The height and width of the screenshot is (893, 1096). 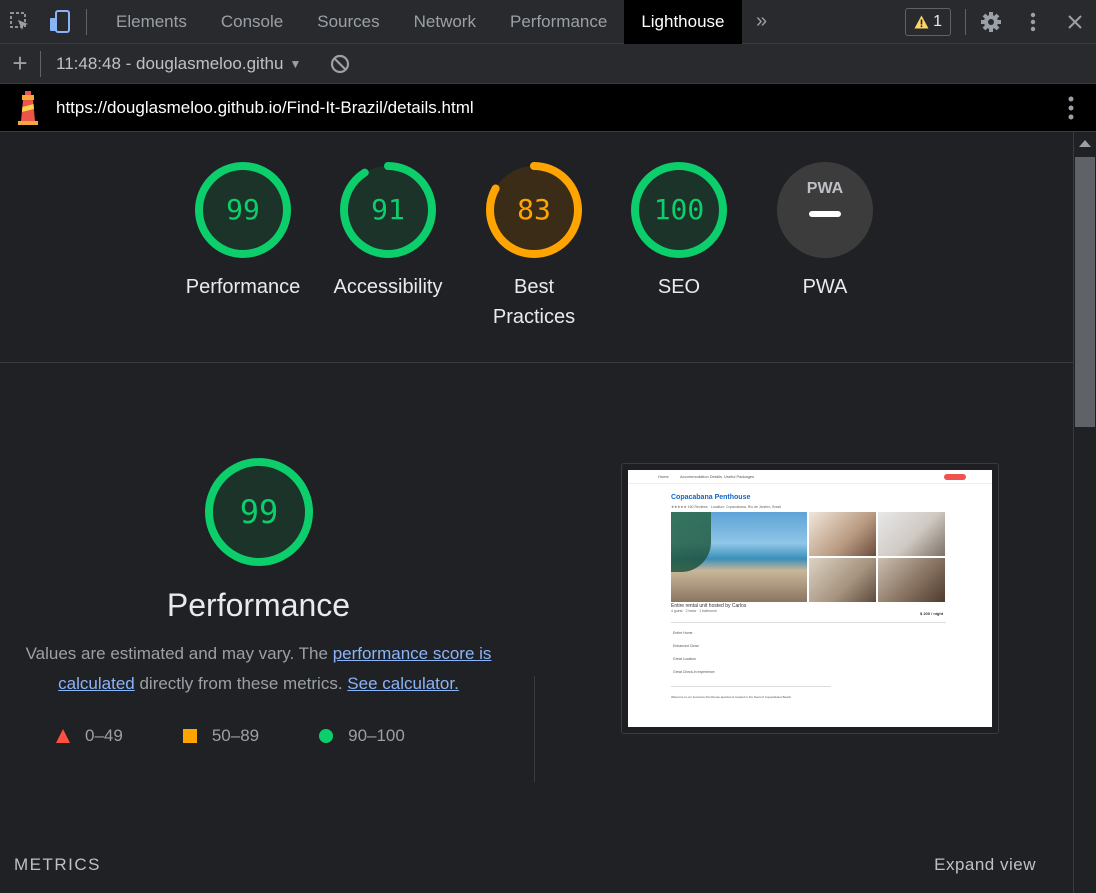 I want to click on gauge-seo: 100 SEO, so click(x=679, y=231).